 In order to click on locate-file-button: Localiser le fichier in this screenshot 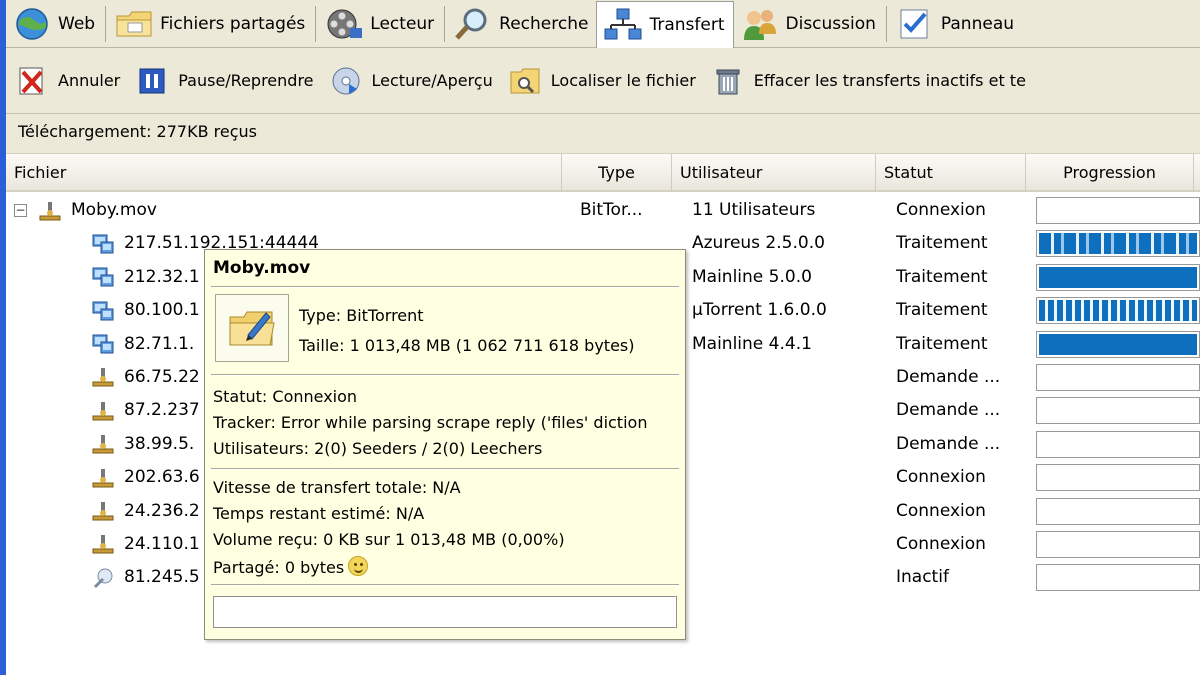, I will do `click(600, 81)`.